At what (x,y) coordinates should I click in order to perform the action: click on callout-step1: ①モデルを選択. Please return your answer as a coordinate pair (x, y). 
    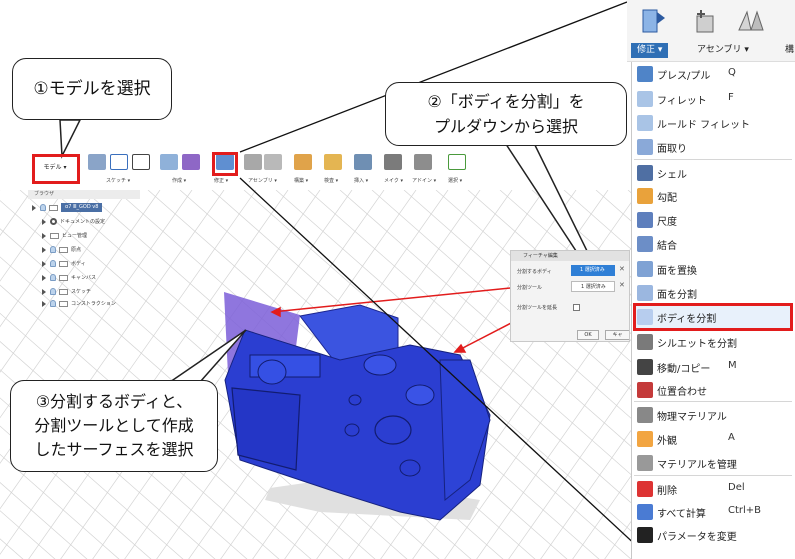
    Looking at the image, I should click on (92, 89).